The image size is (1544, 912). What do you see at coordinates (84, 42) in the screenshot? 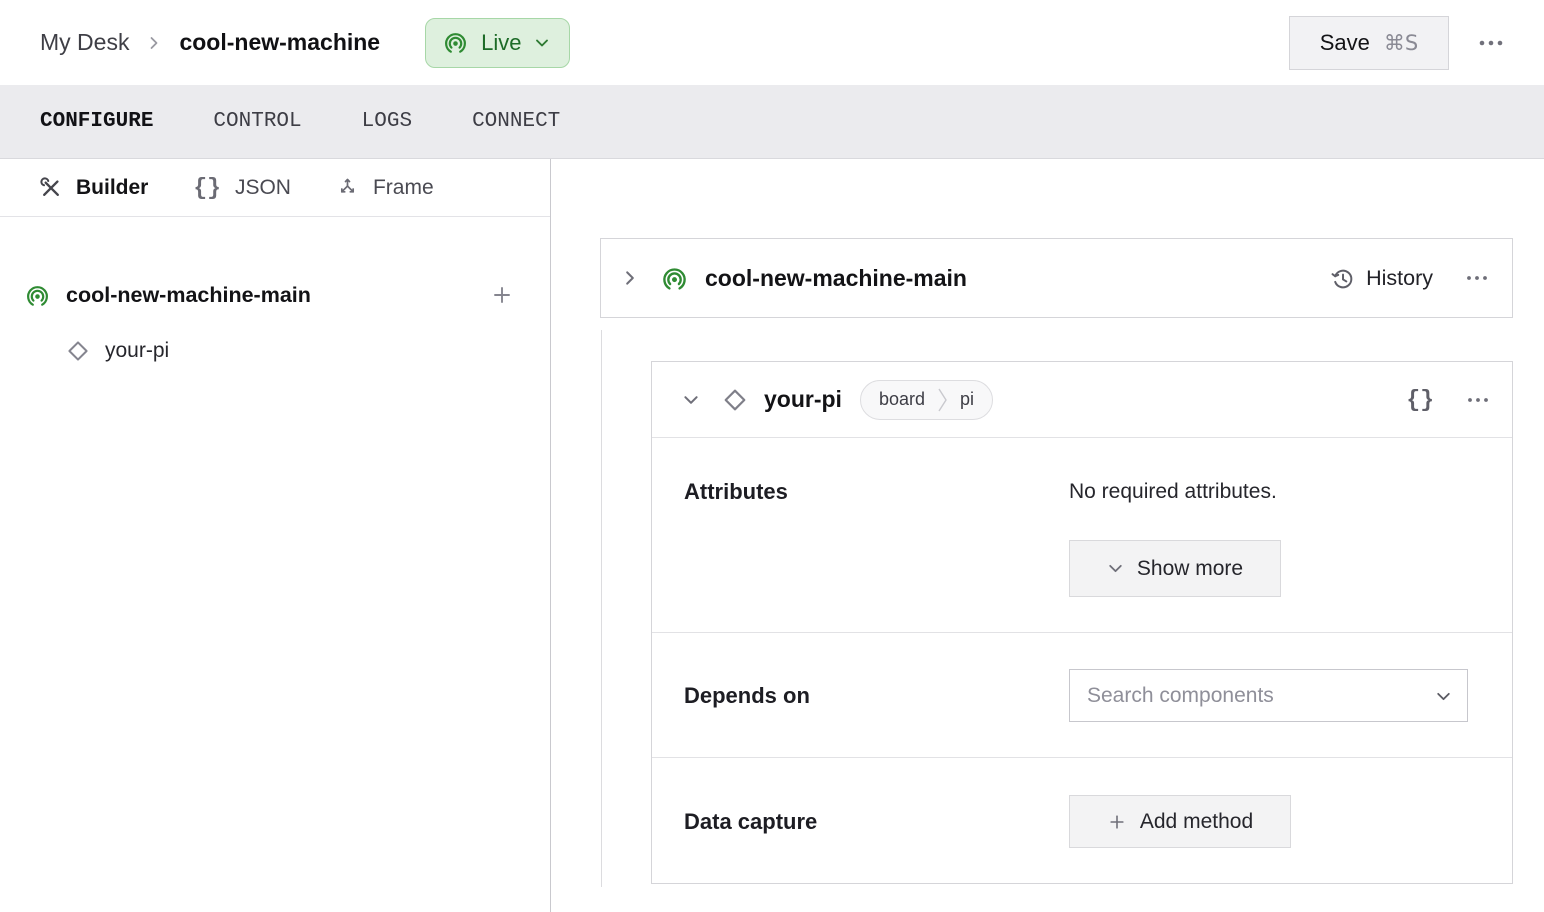
I see `breadcrumb-parent-link: My Desk` at bounding box center [84, 42].